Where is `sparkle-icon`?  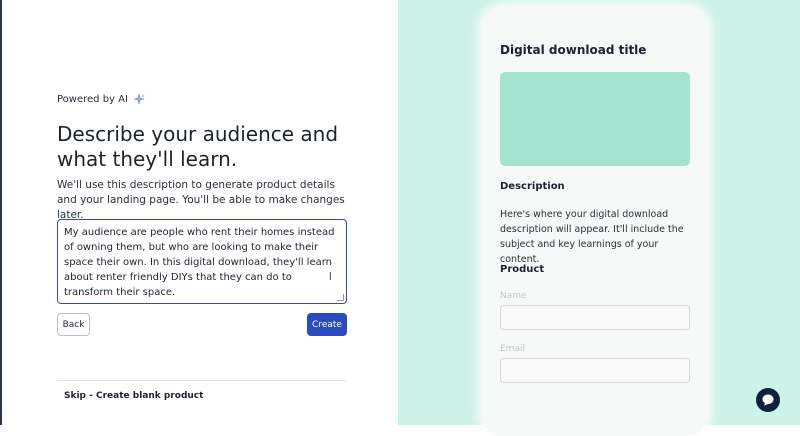
sparkle-icon is located at coordinates (139, 99).